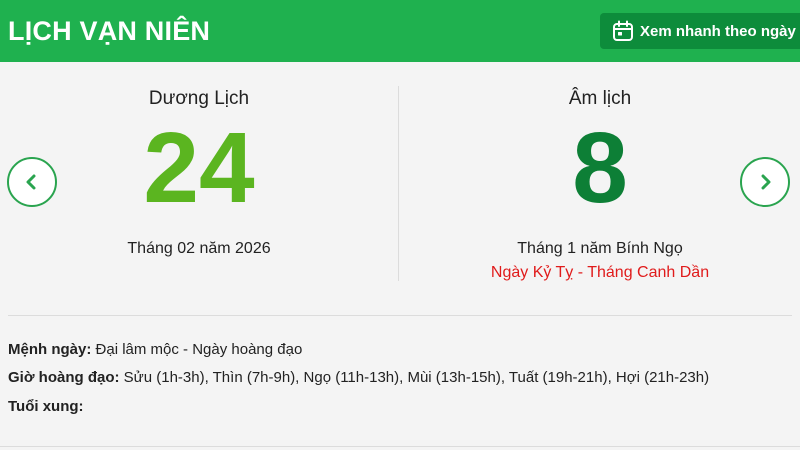 The width and height of the screenshot is (800, 450). What do you see at coordinates (400, 446) in the screenshot?
I see `bottom-divider` at bounding box center [400, 446].